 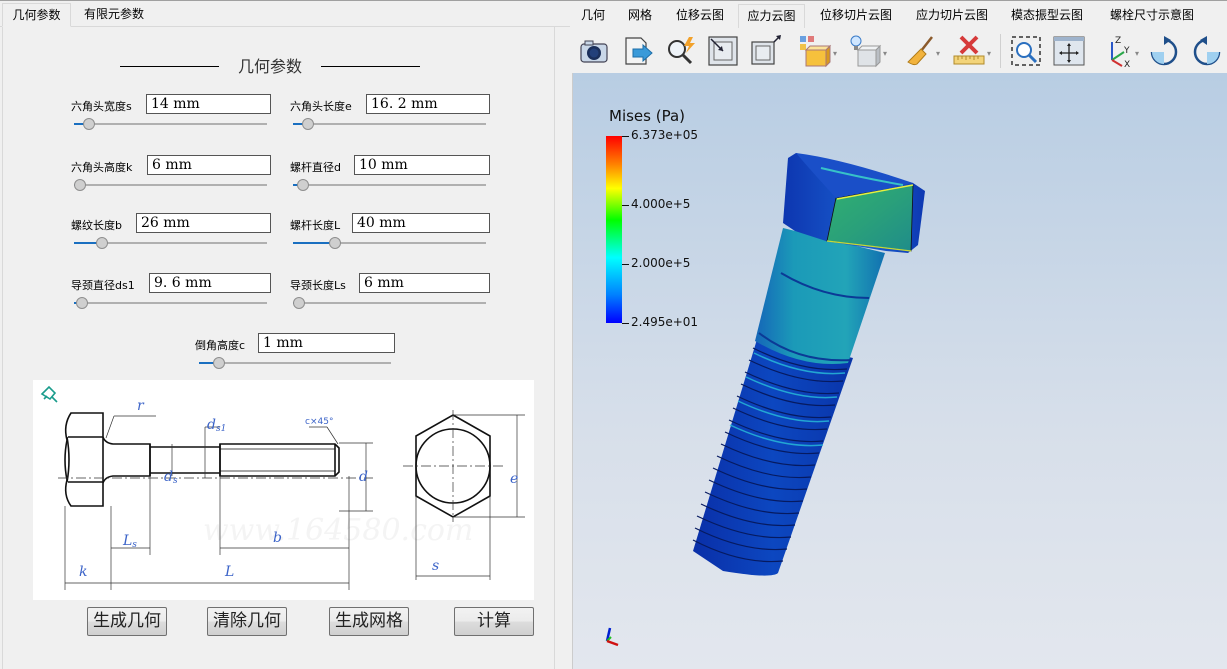 What do you see at coordinates (921, 51) in the screenshot?
I see `clear-icon` at bounding box center [921, 51].